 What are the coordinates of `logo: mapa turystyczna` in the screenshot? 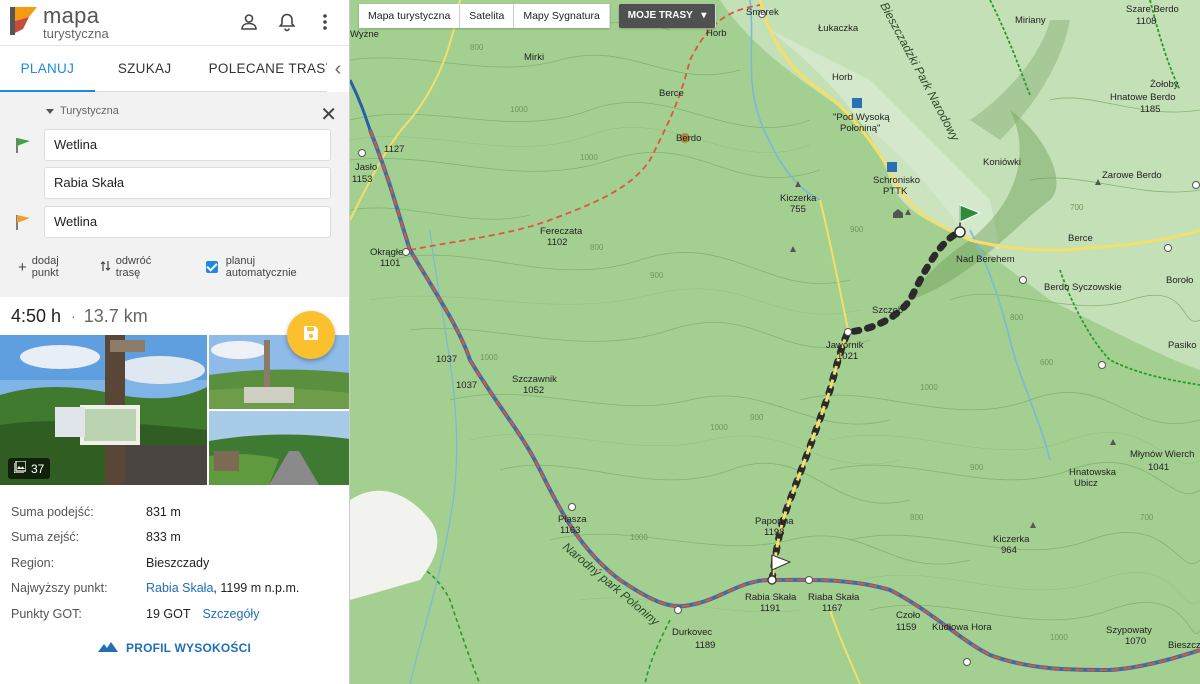 It's located at (59, 22).